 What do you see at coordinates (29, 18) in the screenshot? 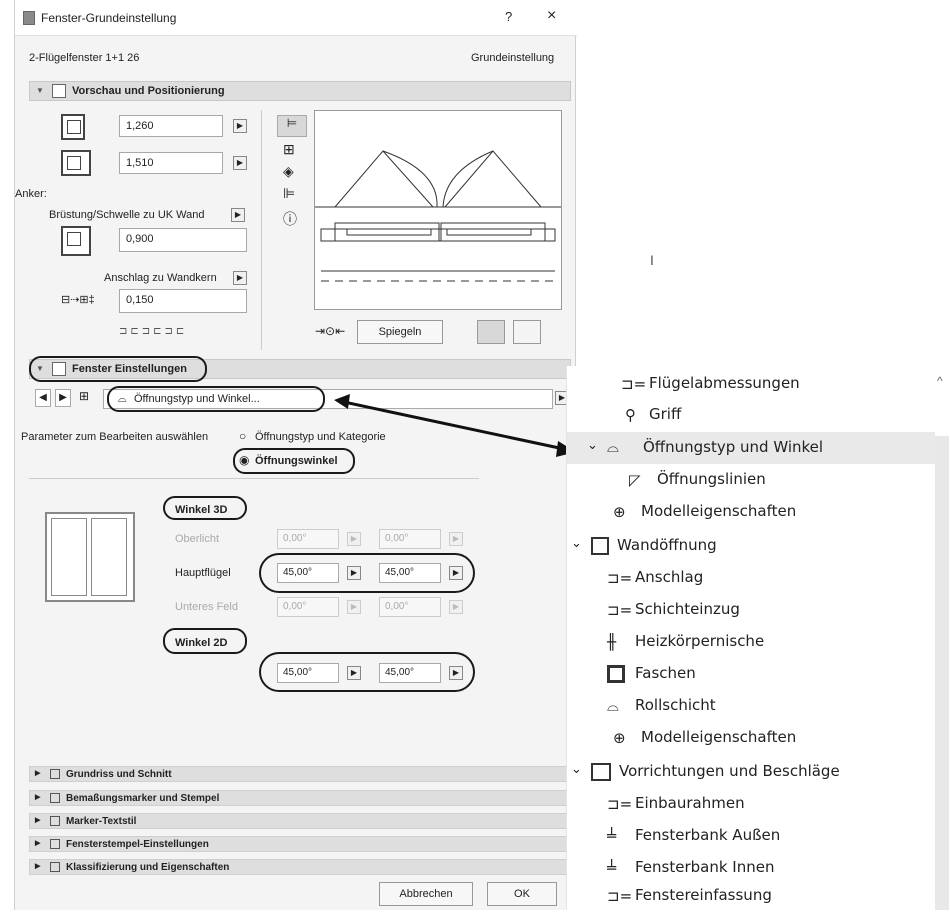
I see `window-icon` at bounding box center [29, 18].